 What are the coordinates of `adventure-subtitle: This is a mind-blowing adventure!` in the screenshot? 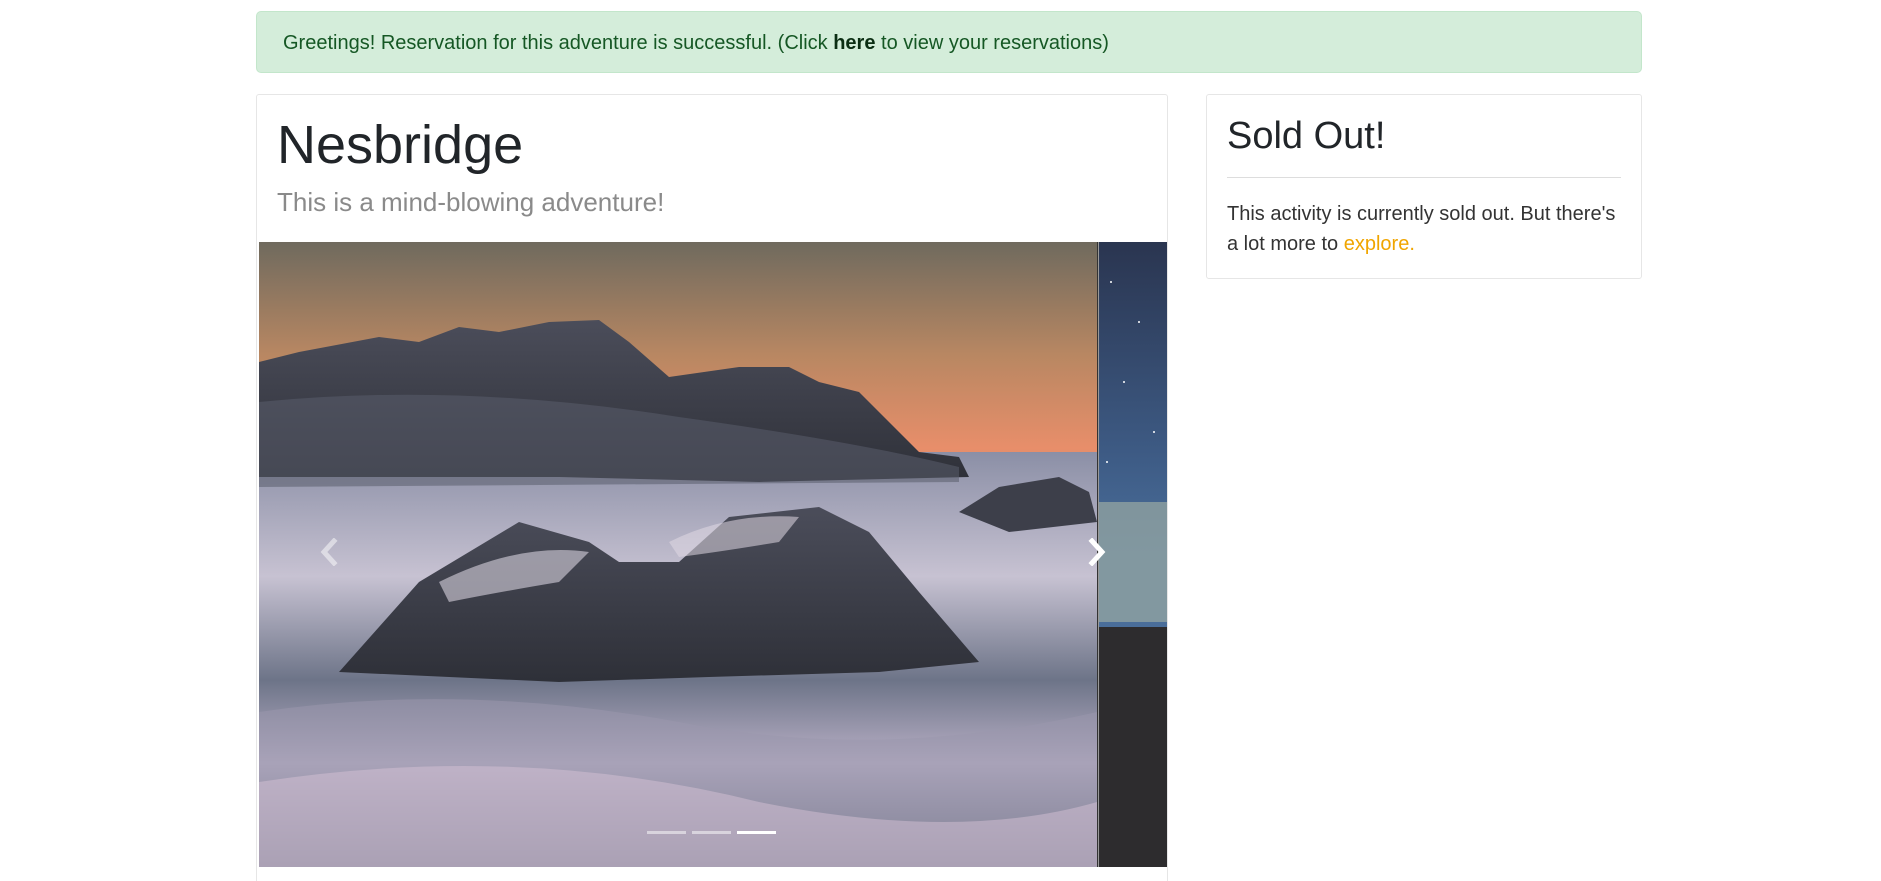 It's located at (471, 202).